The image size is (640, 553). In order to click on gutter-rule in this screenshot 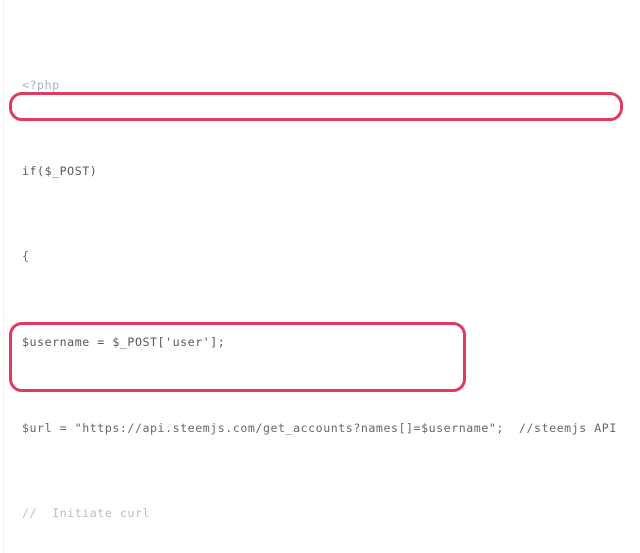, I will do `click(3, 276)`.